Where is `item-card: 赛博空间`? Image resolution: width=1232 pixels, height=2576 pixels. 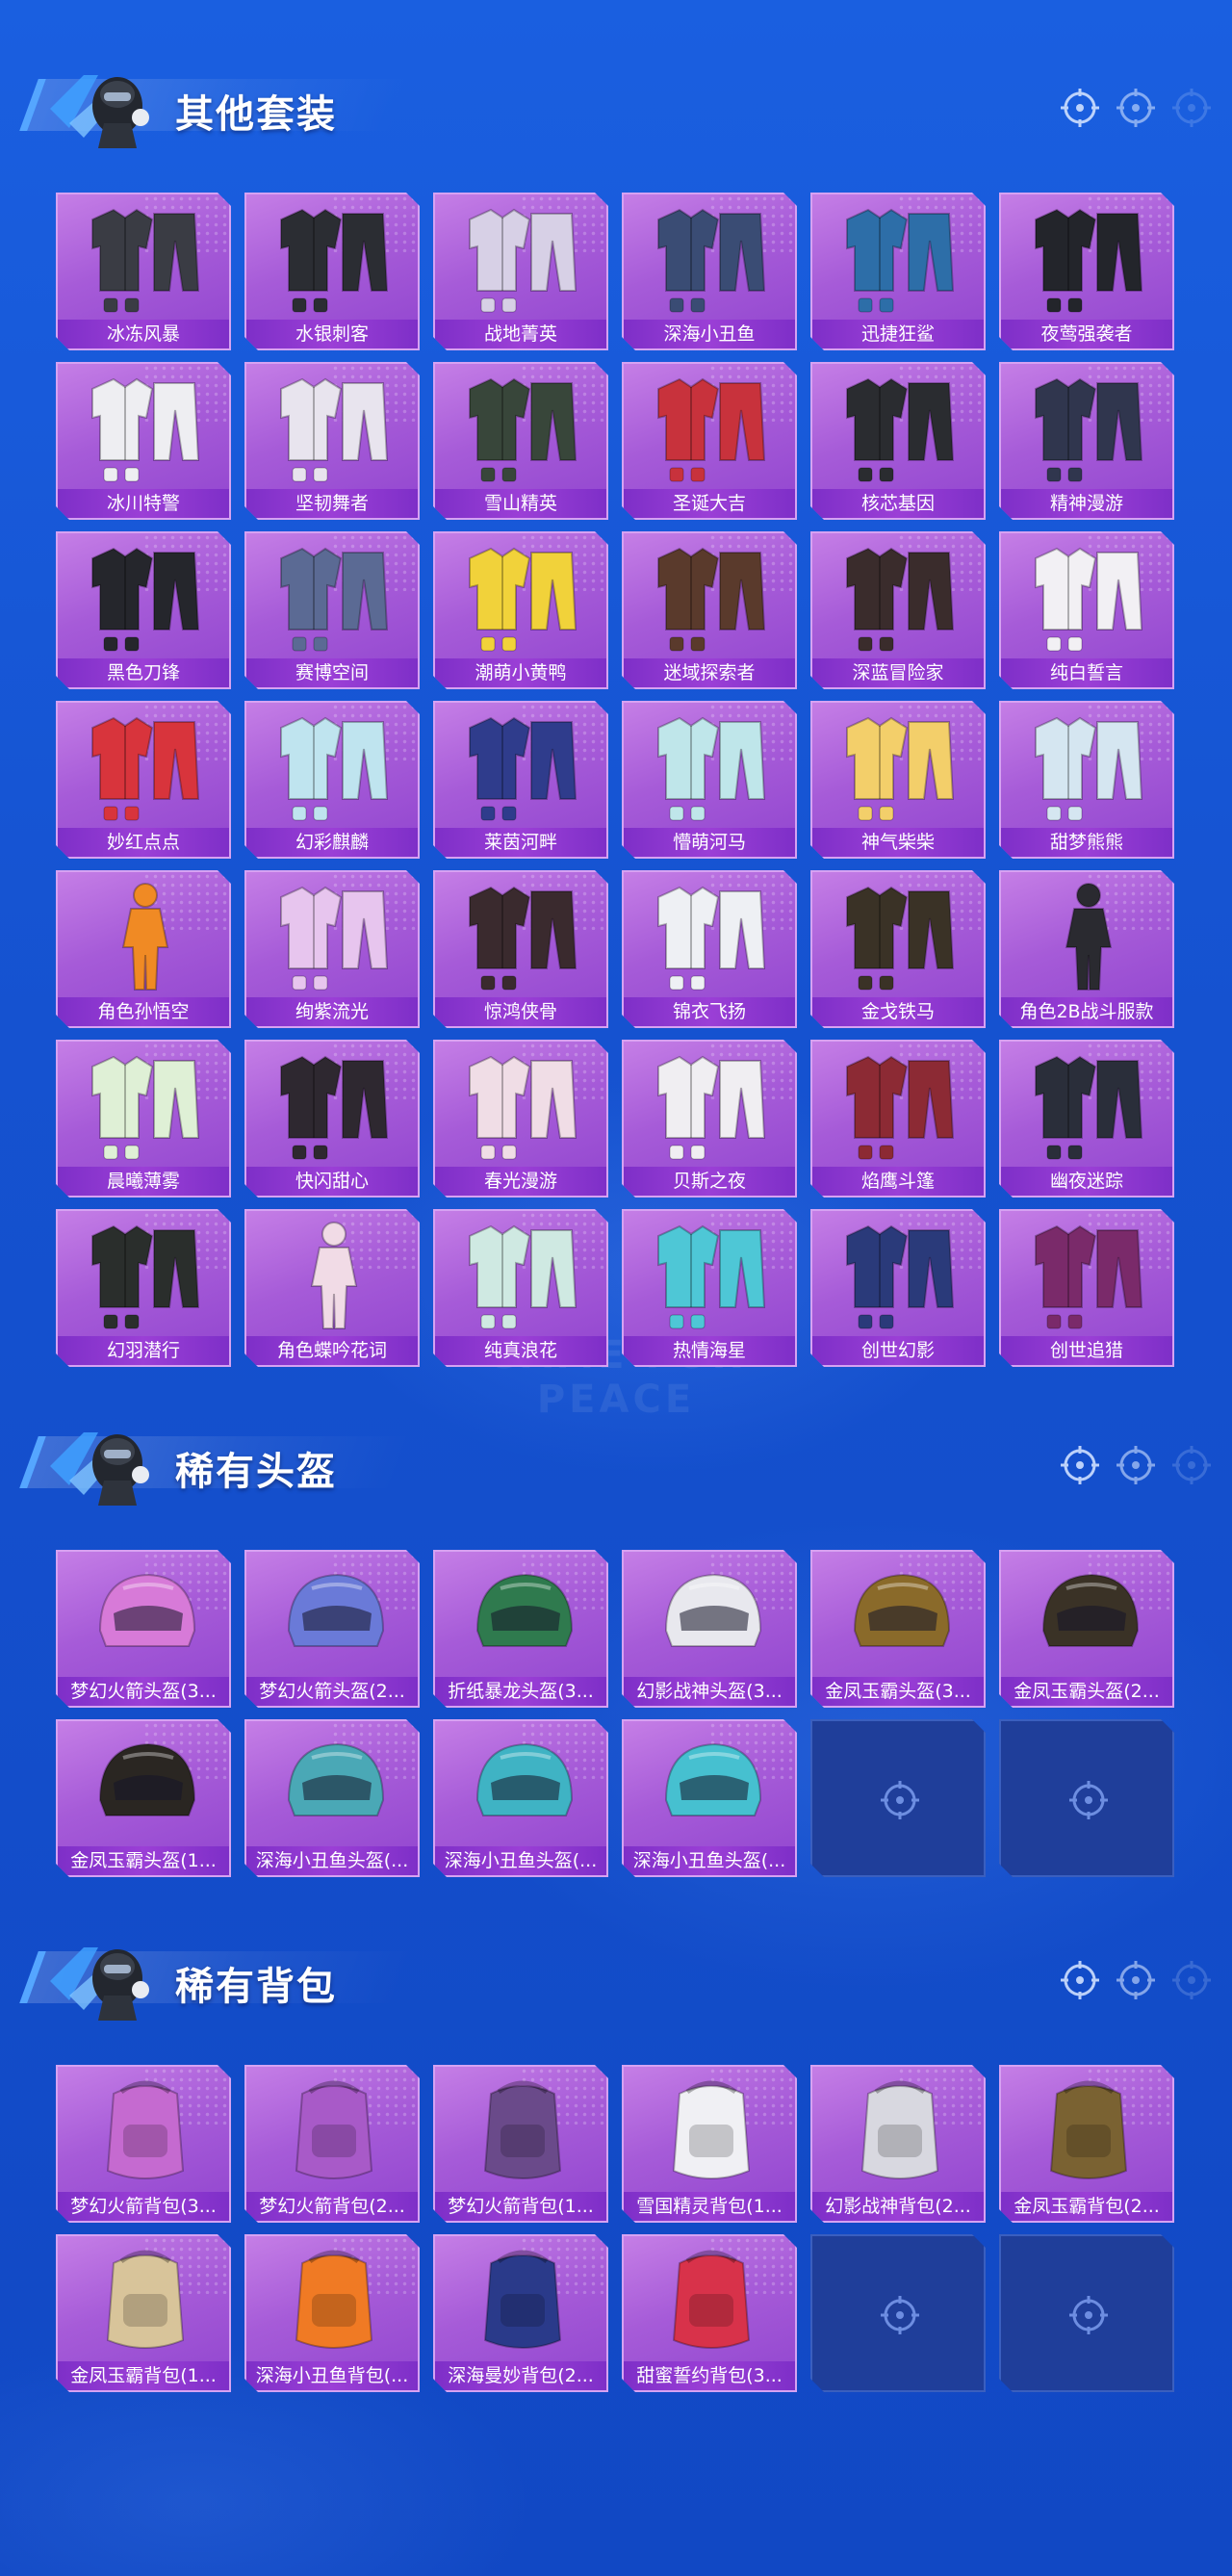 item-card: 赛博空间 is located at coordinates (332, 610).